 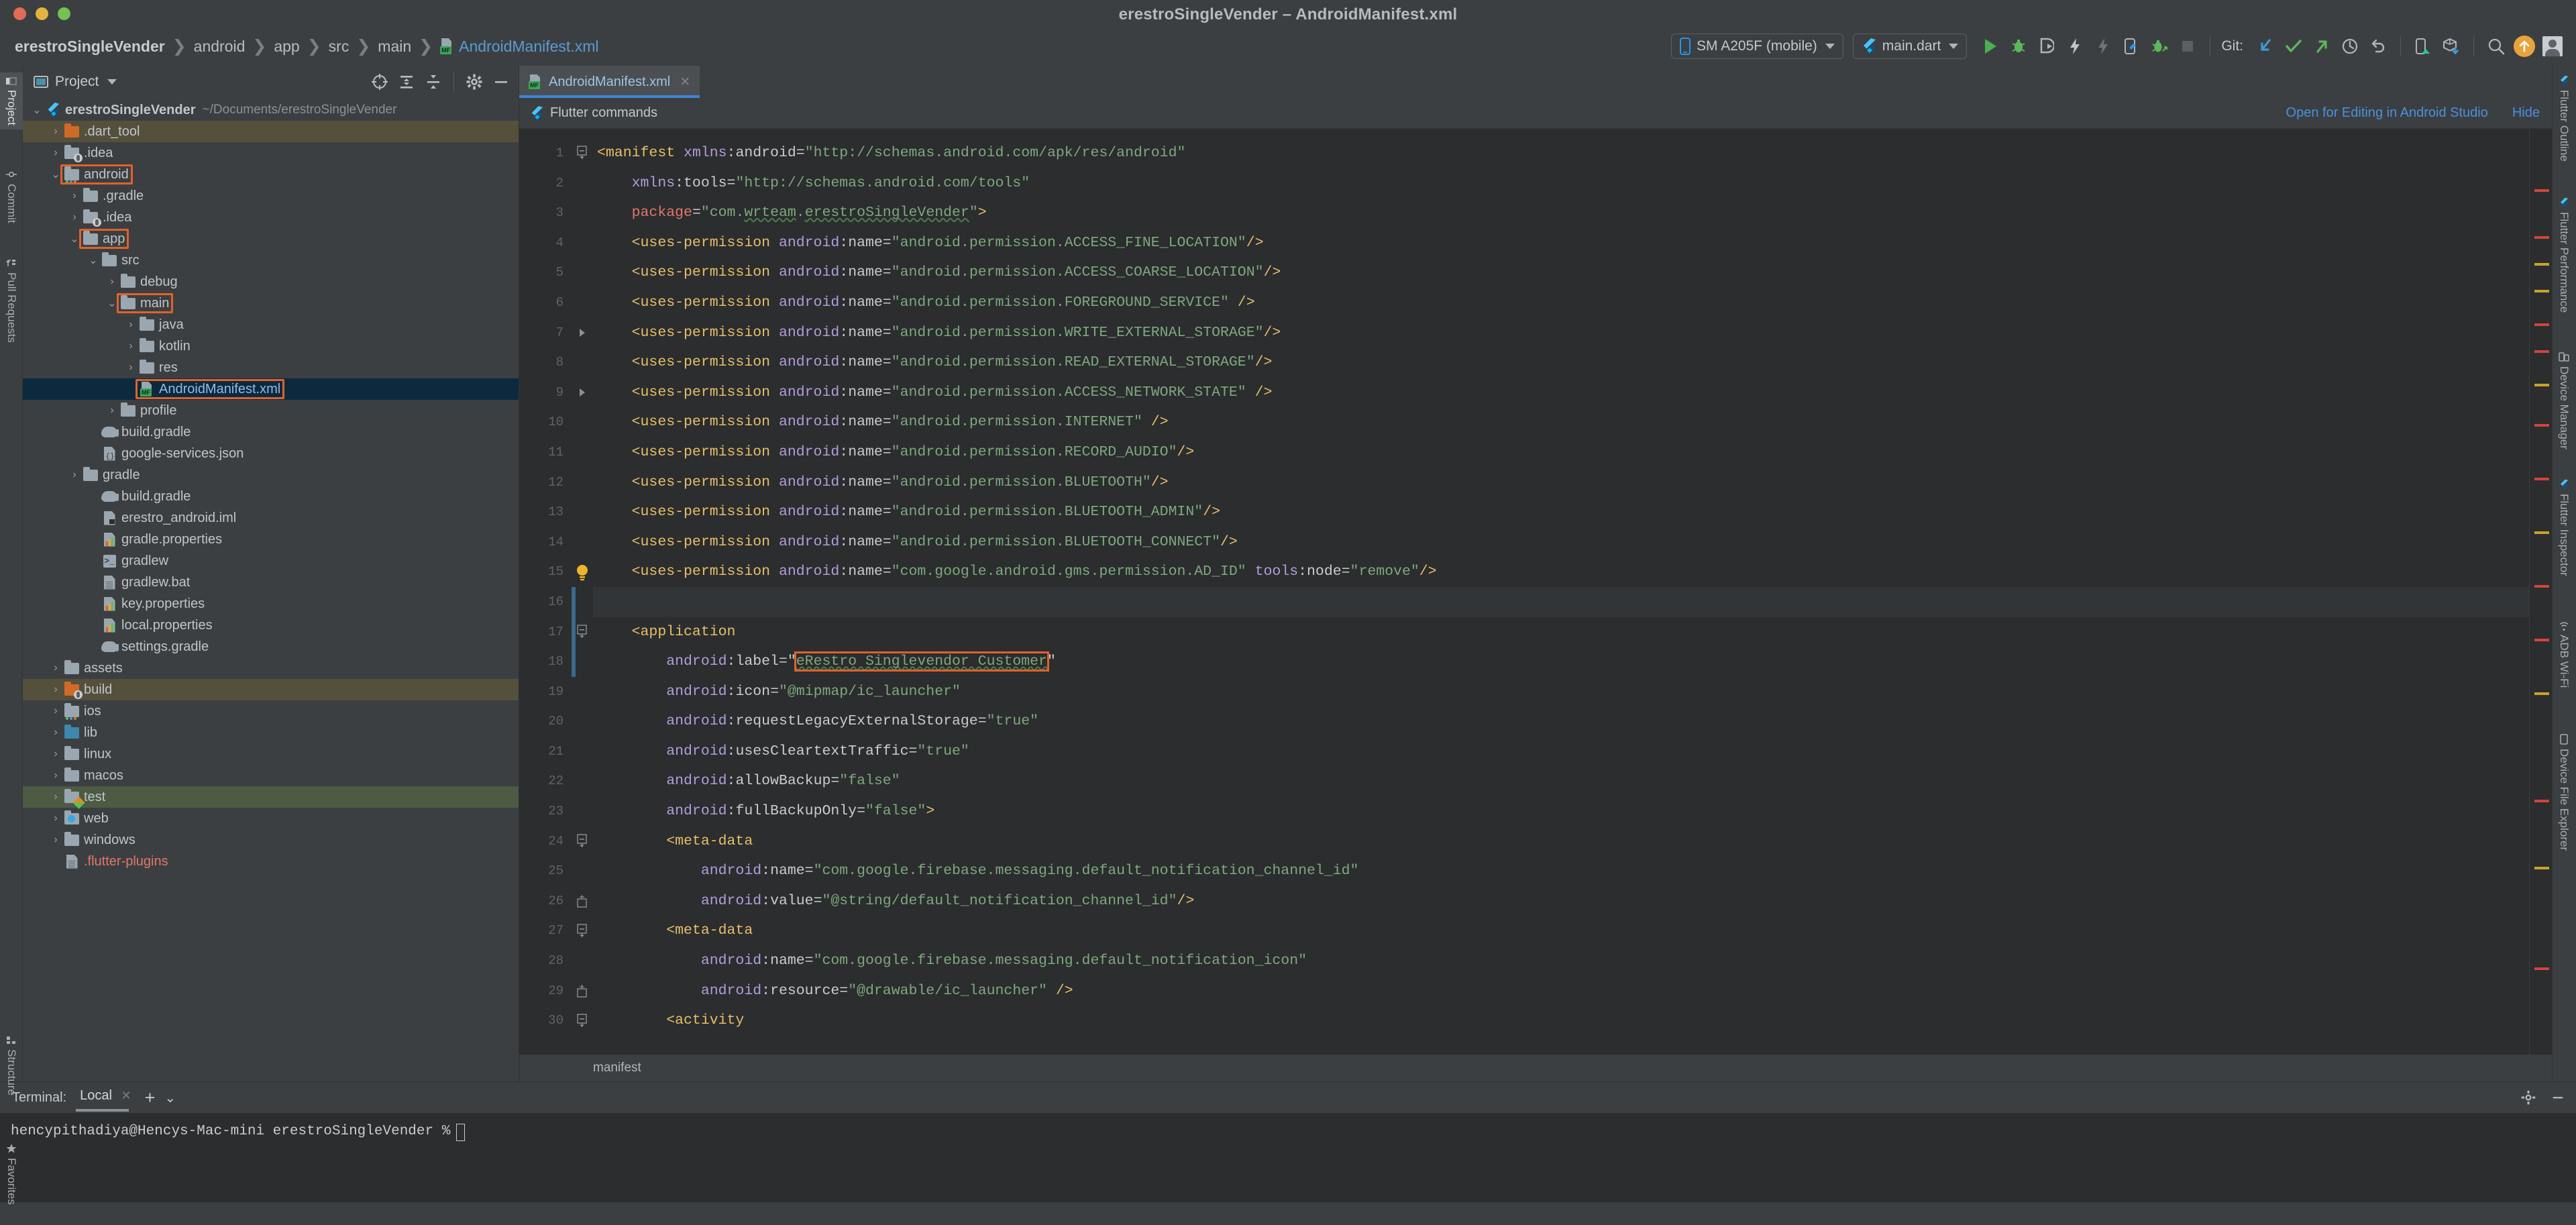 What do you see at coordinates (1910, 46) in the screenshot?
I see `run-config-selector: main.dart` at bounding box center [1910, 46].